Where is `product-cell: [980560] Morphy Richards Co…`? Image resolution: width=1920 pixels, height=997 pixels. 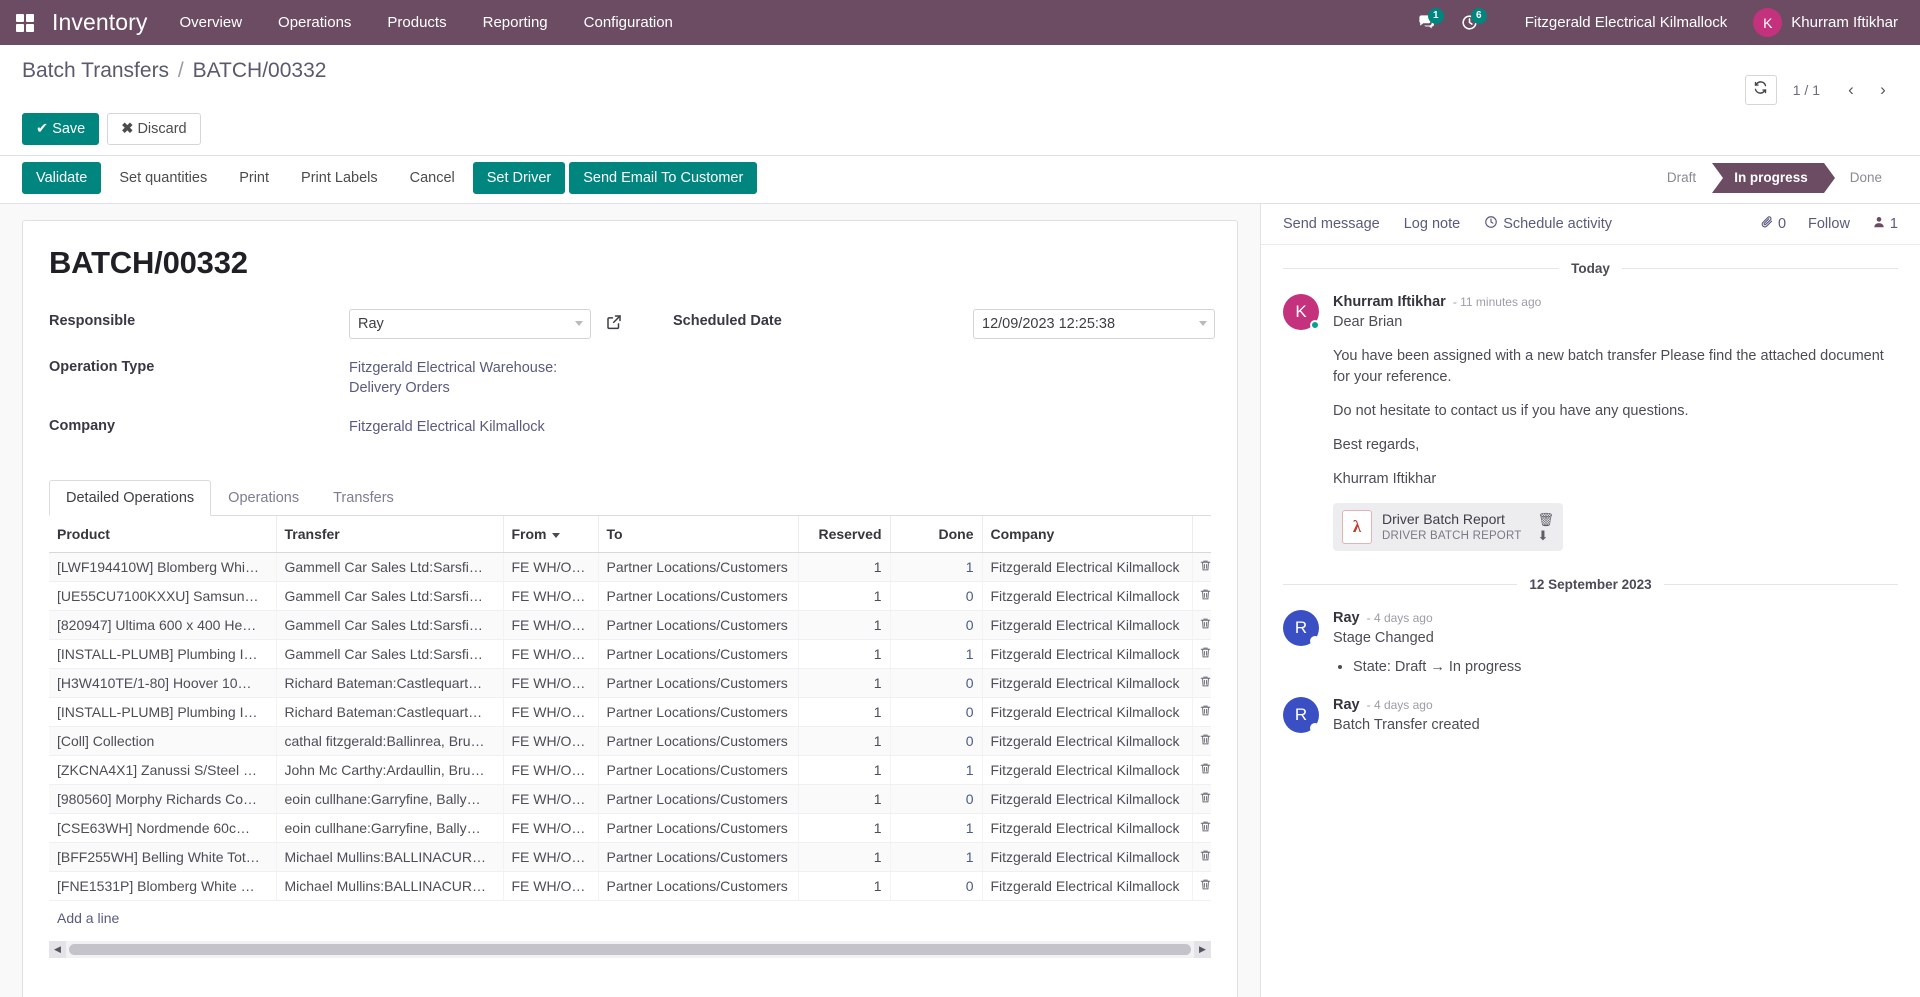
product-cell: [980560] Morphy Richards Co… is located at coordinates (163, 799).